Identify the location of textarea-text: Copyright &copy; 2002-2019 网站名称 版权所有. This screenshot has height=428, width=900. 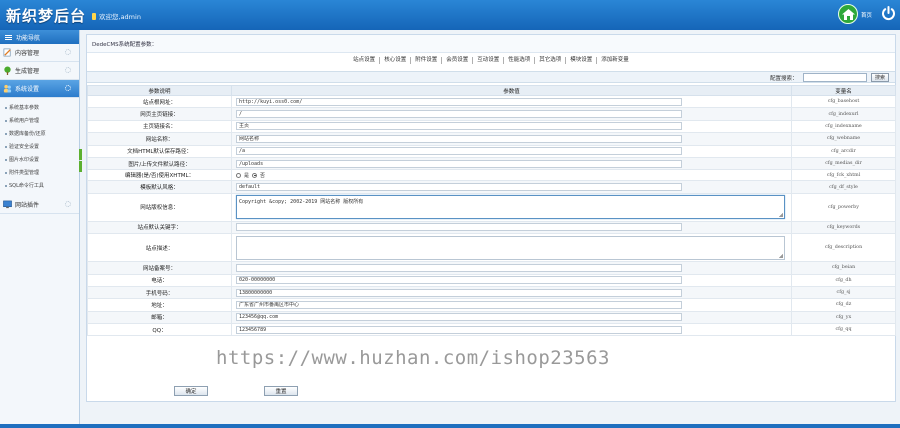
(301, 202).